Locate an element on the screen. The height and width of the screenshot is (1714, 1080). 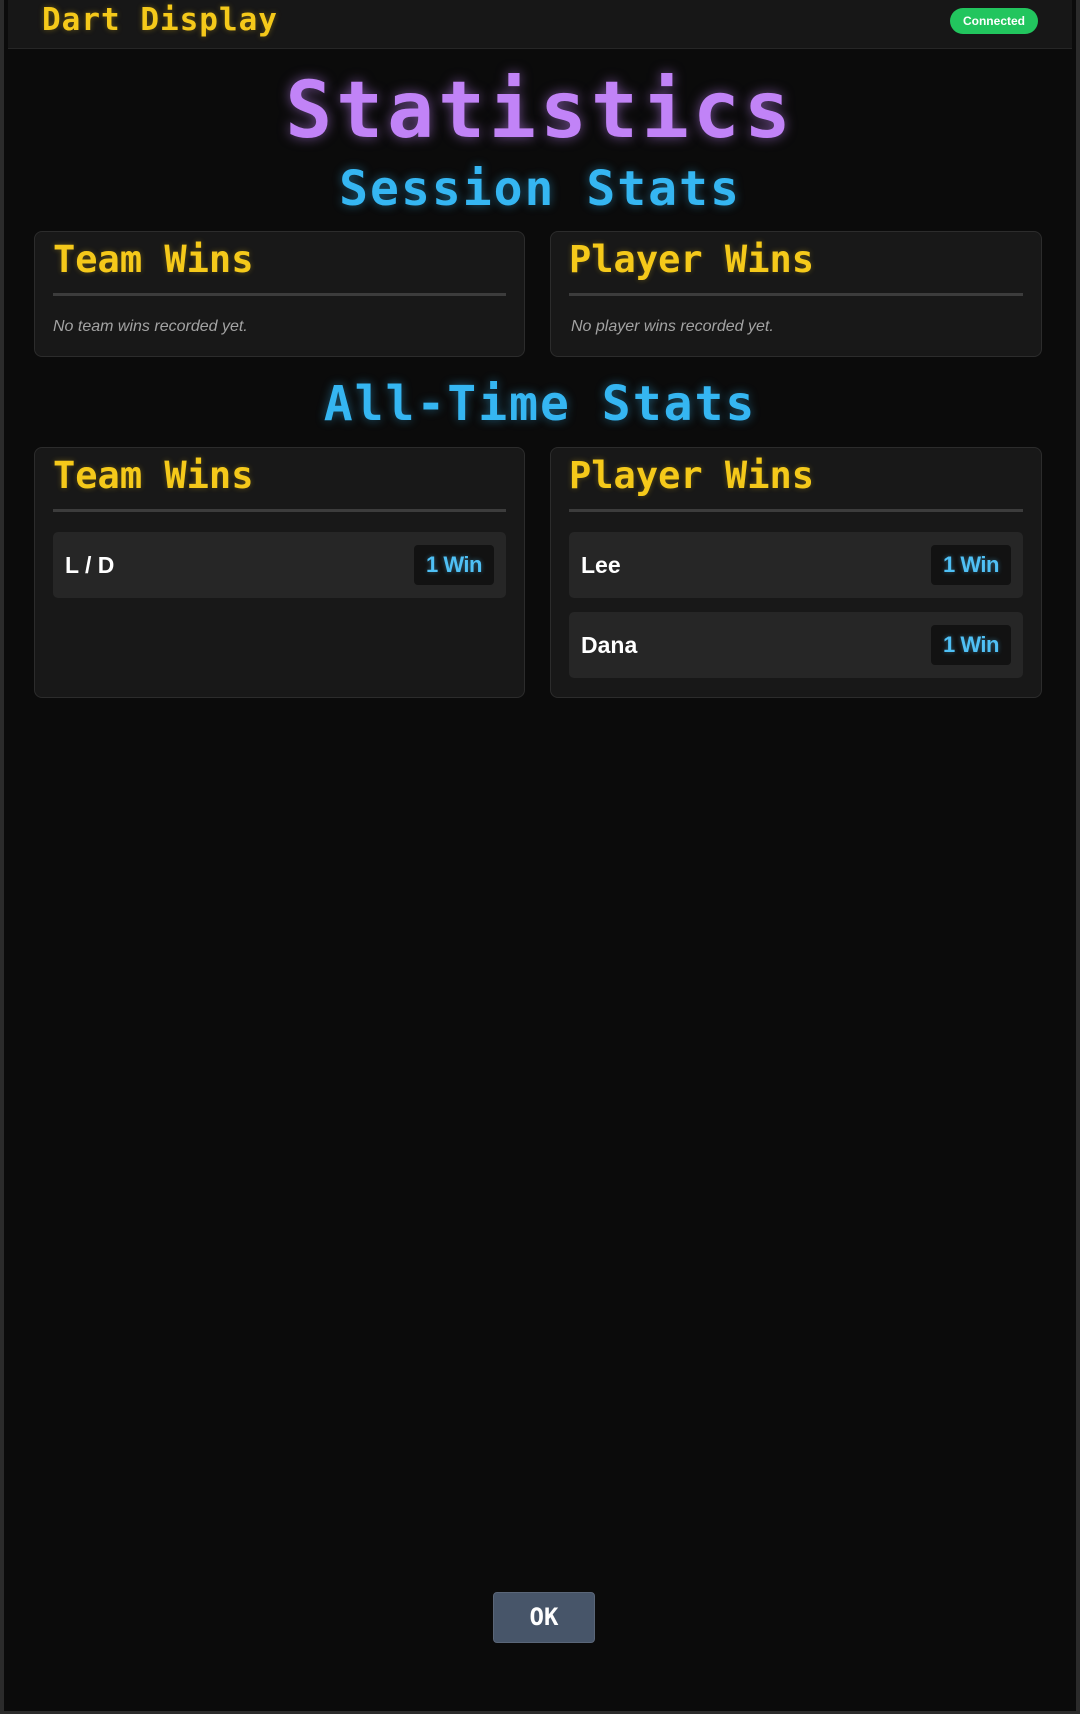
player-name: Dana is located at coordinates (609, 645).